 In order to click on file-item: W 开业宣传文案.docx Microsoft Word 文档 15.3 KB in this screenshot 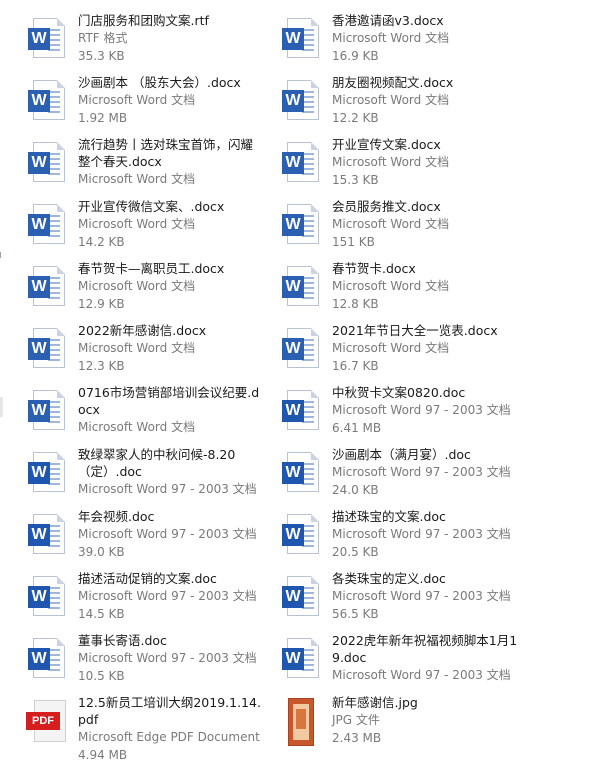, I will do `click(405, 165)`.